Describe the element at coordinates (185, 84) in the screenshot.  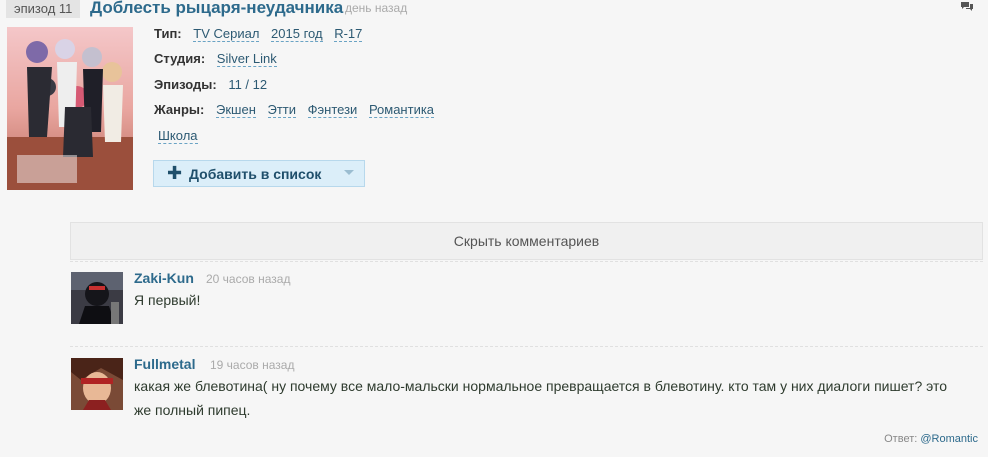
I see `episodes-label: Эпизоды:` at that location.